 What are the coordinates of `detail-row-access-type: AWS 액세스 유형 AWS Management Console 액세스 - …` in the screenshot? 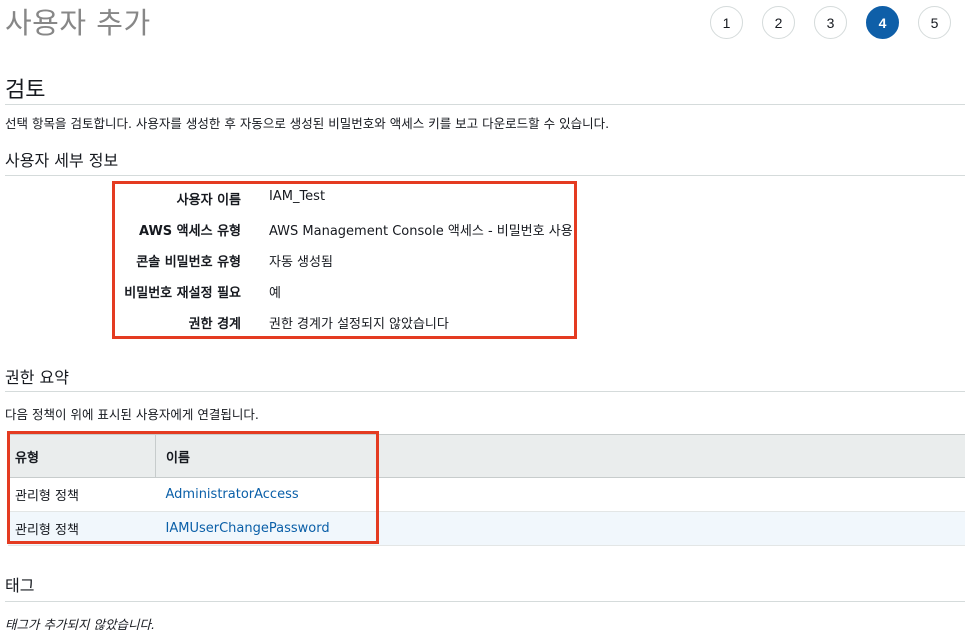 It's located at (345, 229).